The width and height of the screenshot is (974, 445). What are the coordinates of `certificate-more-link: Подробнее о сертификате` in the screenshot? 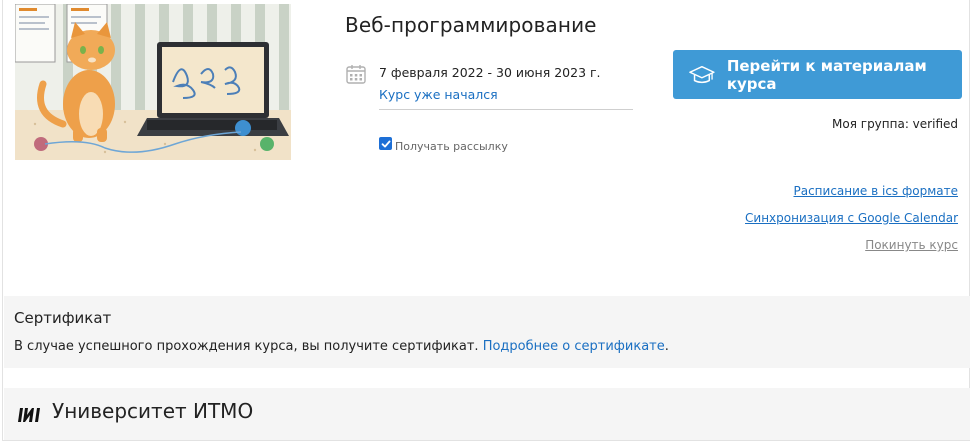 It's located at (574, 346).